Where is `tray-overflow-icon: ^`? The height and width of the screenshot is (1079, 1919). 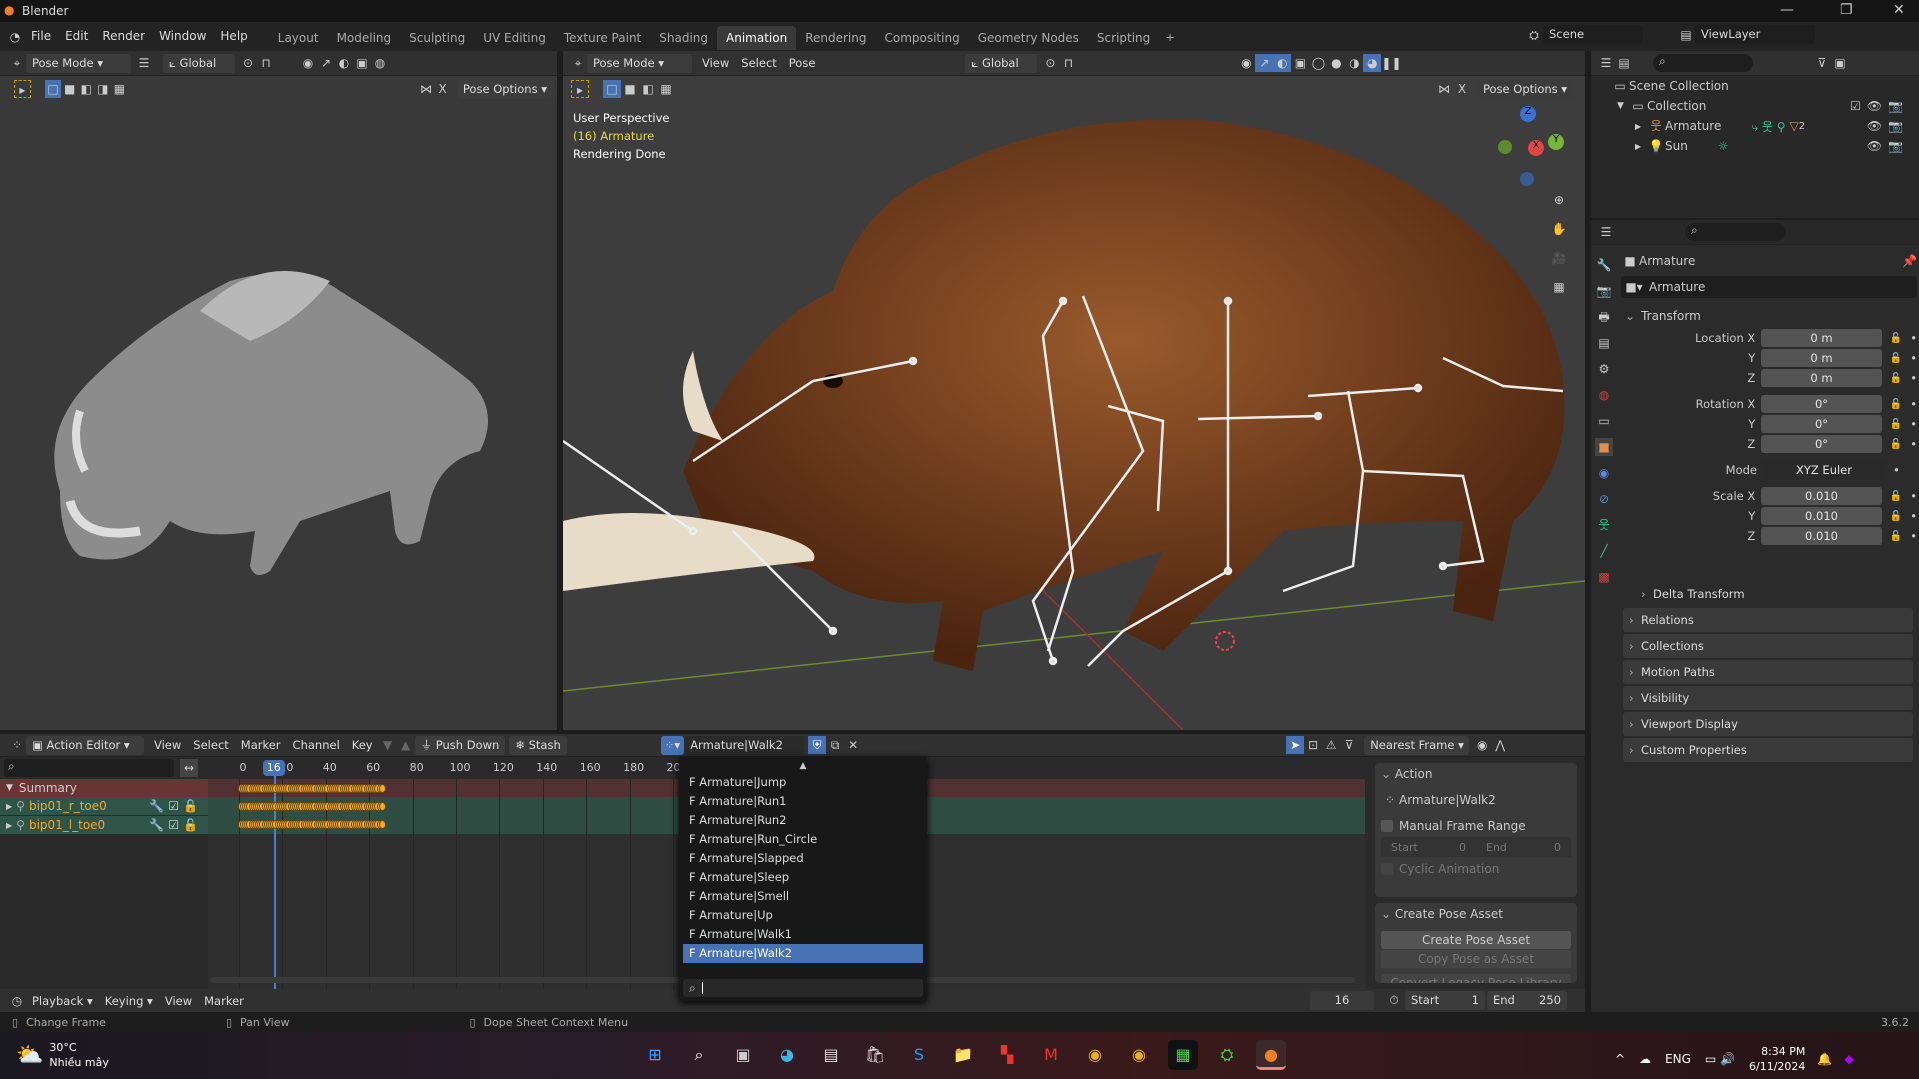 tray-overflow-icon: ^ is located at coordinates (1620, 1059).